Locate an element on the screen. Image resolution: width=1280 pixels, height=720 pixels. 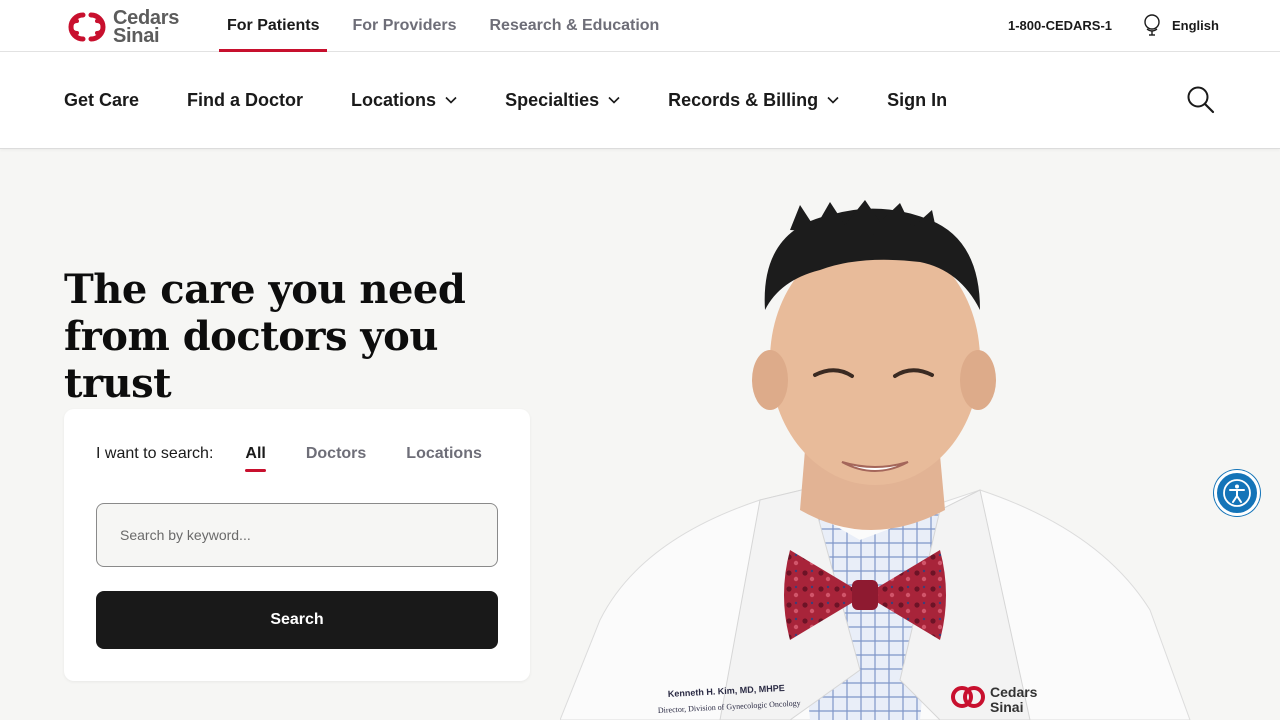
nav-find-a-doctor: Find a Doctor is located at coordinates (245, 100).